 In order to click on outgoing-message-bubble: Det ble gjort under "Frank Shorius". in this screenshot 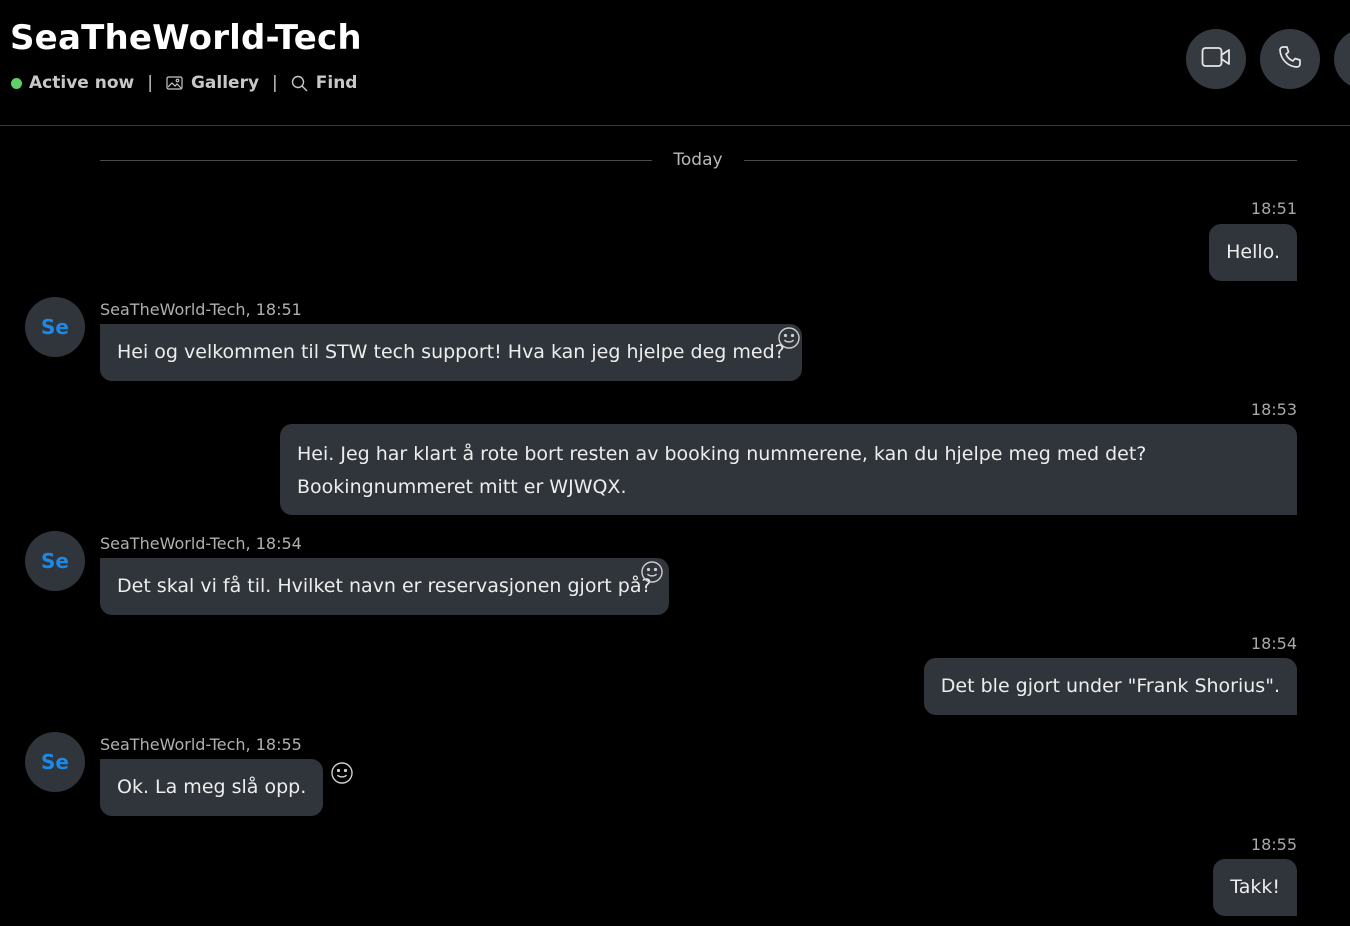, I will do `click(1110, 686)`.